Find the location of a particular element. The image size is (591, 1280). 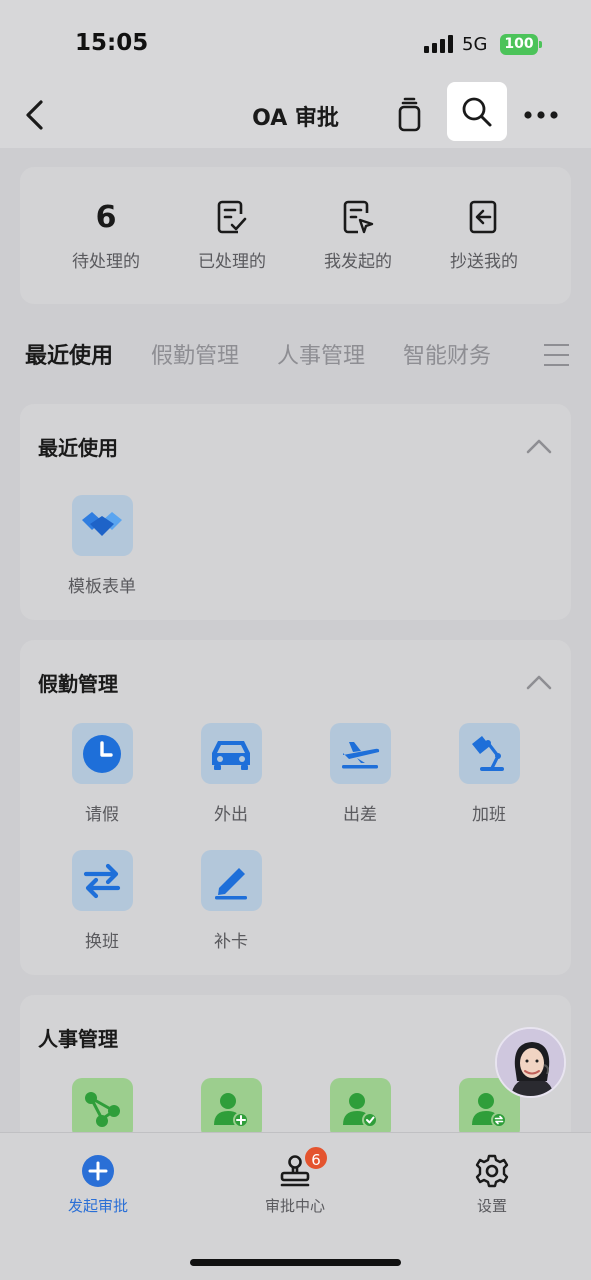

plane-icon is located at coordinates (361, 754).